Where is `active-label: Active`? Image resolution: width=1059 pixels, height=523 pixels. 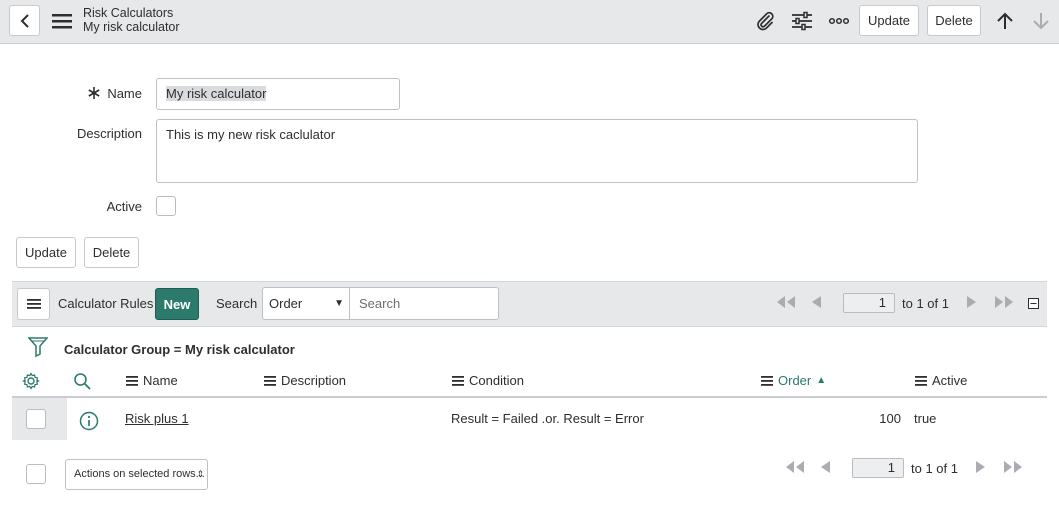 active-label: Active is located at coordinates (124, 206).